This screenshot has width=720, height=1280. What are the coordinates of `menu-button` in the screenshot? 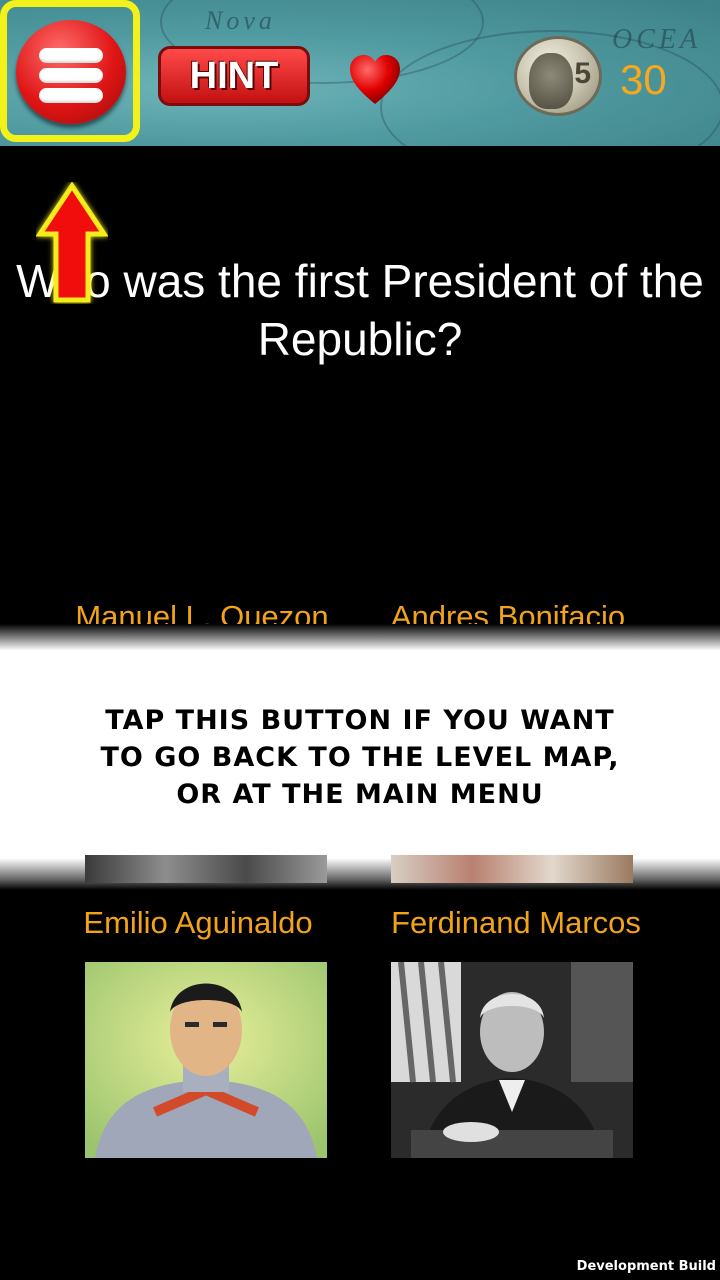 It's located at (71, 72).